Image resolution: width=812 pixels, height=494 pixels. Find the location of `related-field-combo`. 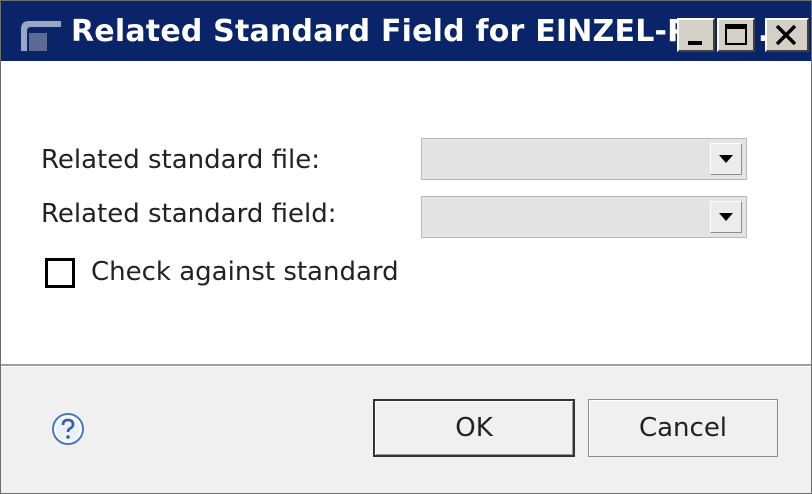

related-field-combo is located at coordinates (584, 217).